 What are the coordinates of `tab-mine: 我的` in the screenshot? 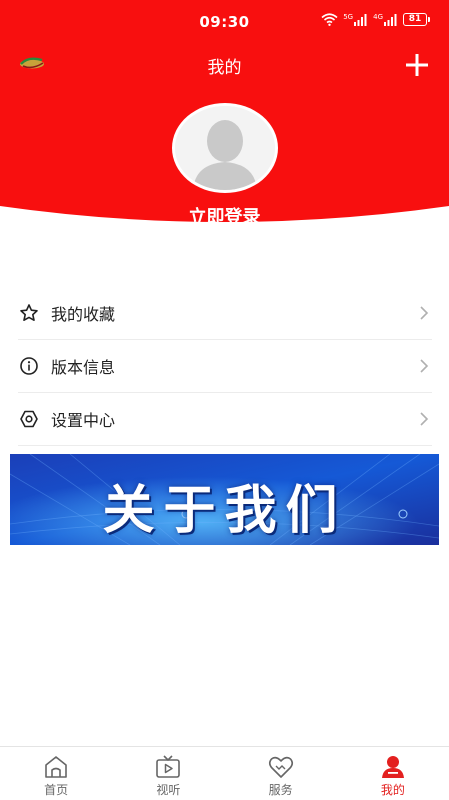 It's located at (393, 773).